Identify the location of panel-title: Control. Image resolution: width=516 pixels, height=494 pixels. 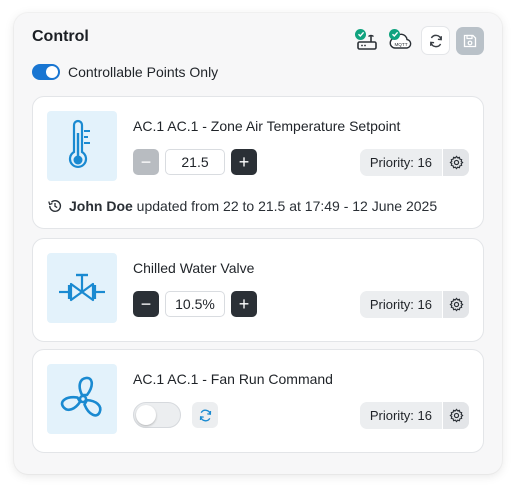
(60, 36).